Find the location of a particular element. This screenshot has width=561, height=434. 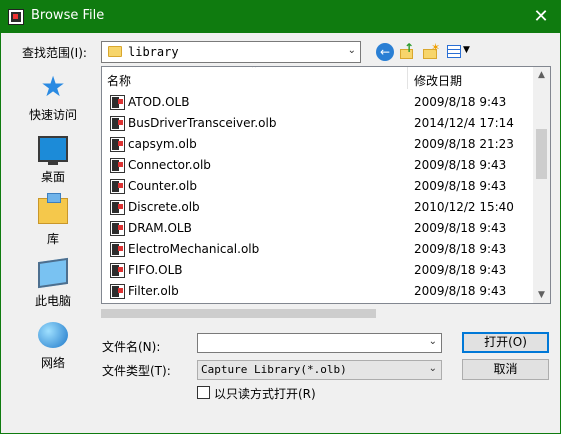

cancel-button: 取消 is located at coordinates (505, 369).